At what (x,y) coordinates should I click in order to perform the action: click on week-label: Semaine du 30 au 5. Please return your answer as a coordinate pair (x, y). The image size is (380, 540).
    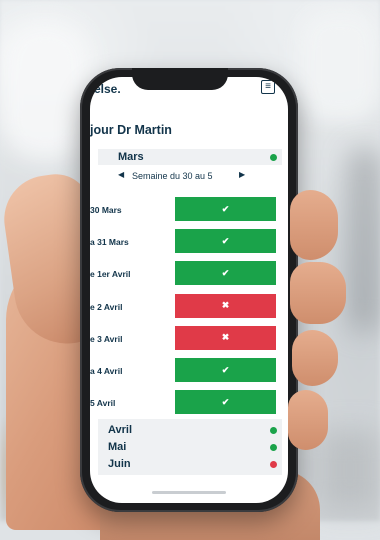
    Looking at the image, I should click on (172, 176).